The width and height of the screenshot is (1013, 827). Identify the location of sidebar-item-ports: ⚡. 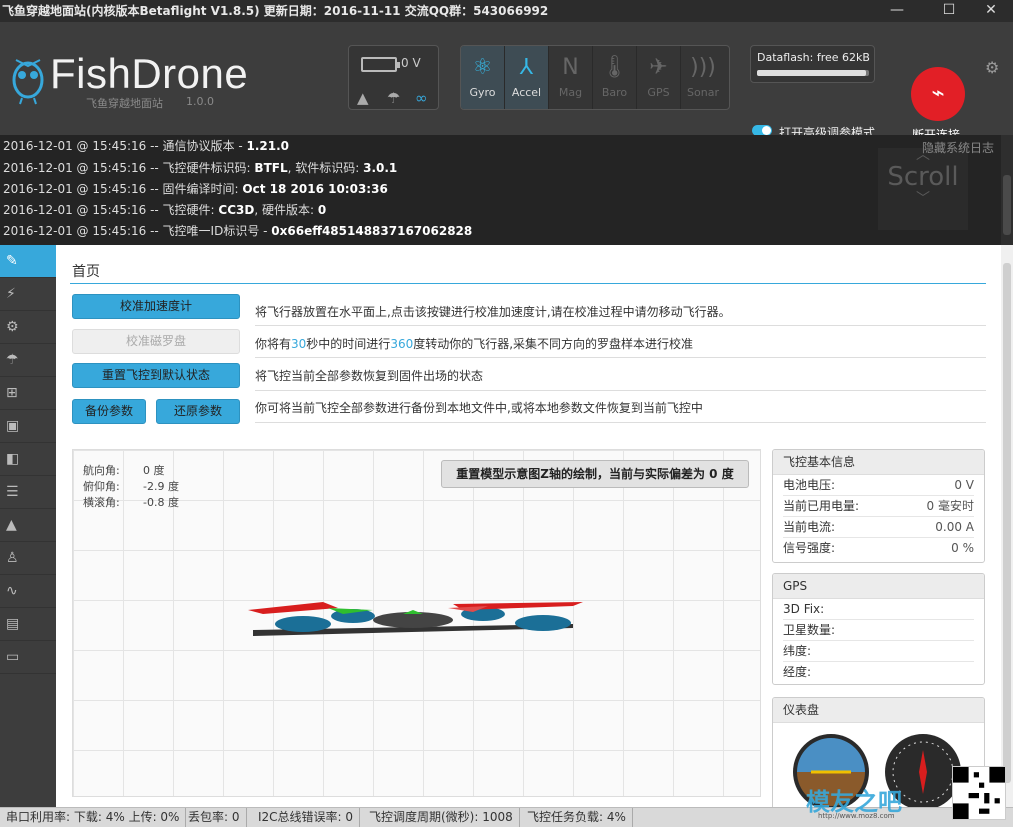
(28, 294).